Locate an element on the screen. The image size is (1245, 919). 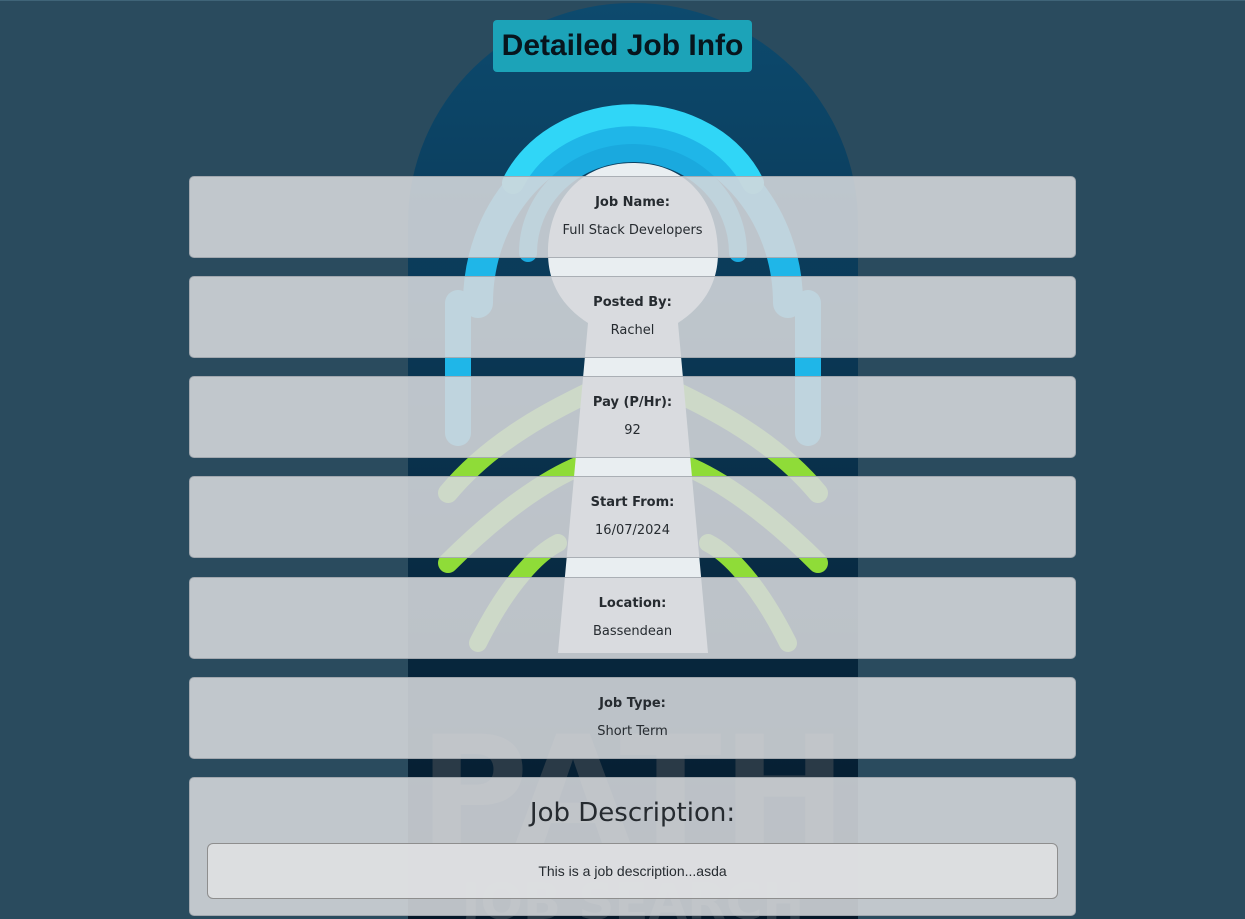
location-value: Bassendean is located at coordinates (632, 631).